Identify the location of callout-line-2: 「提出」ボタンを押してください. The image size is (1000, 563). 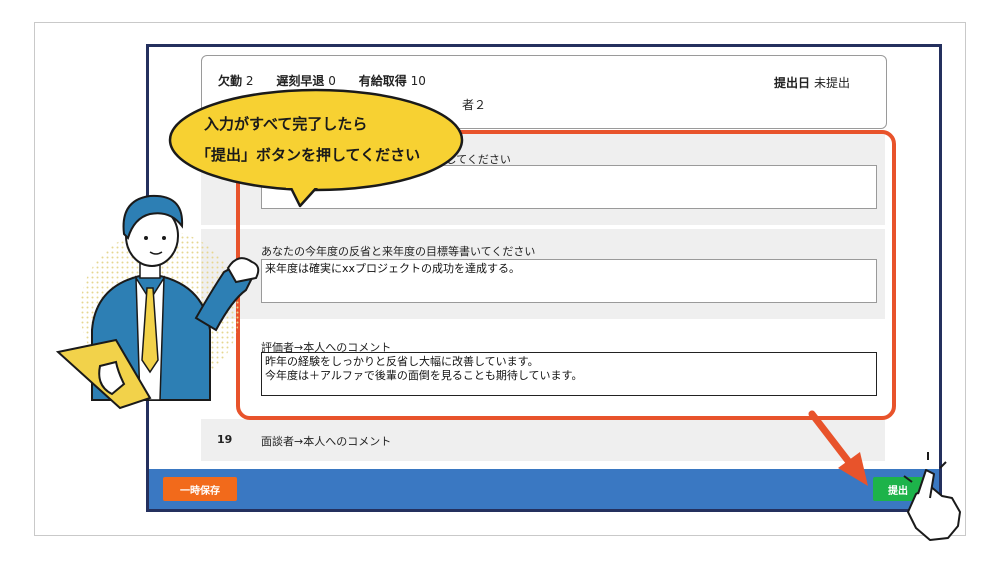
(308, 155).